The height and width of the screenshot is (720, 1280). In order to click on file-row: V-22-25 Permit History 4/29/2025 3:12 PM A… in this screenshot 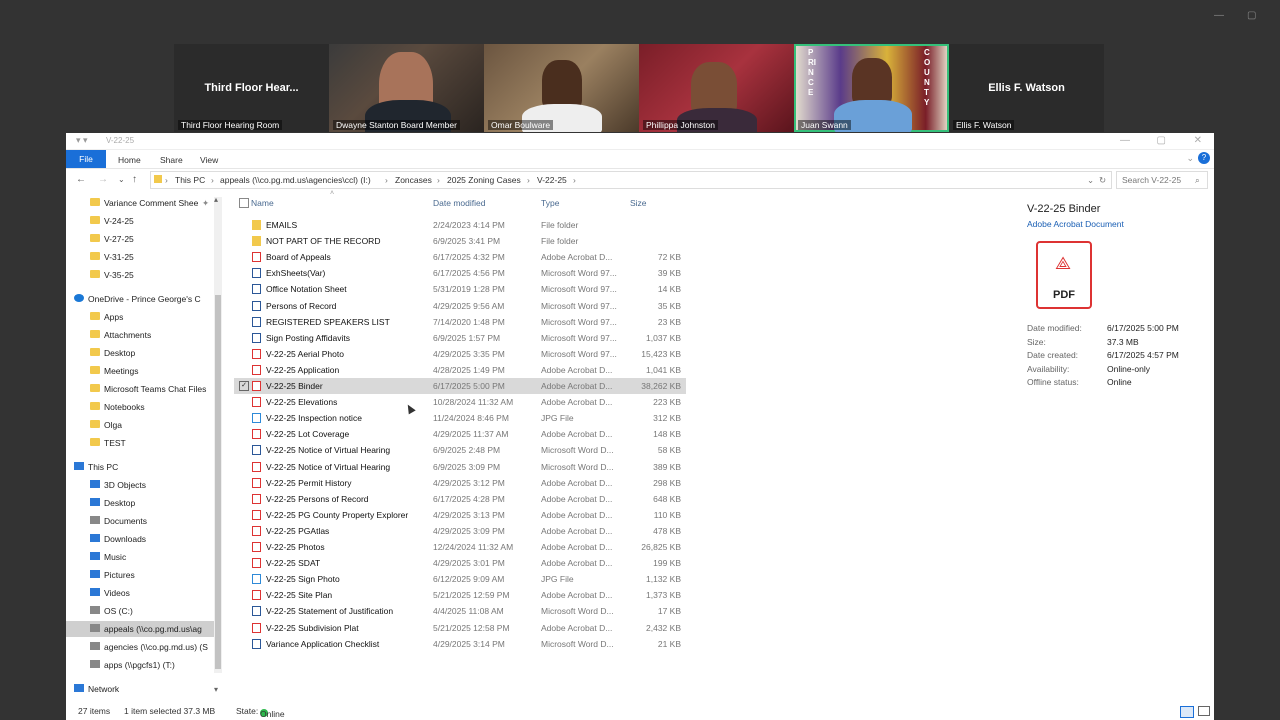, I will do `click(460, 483)`.